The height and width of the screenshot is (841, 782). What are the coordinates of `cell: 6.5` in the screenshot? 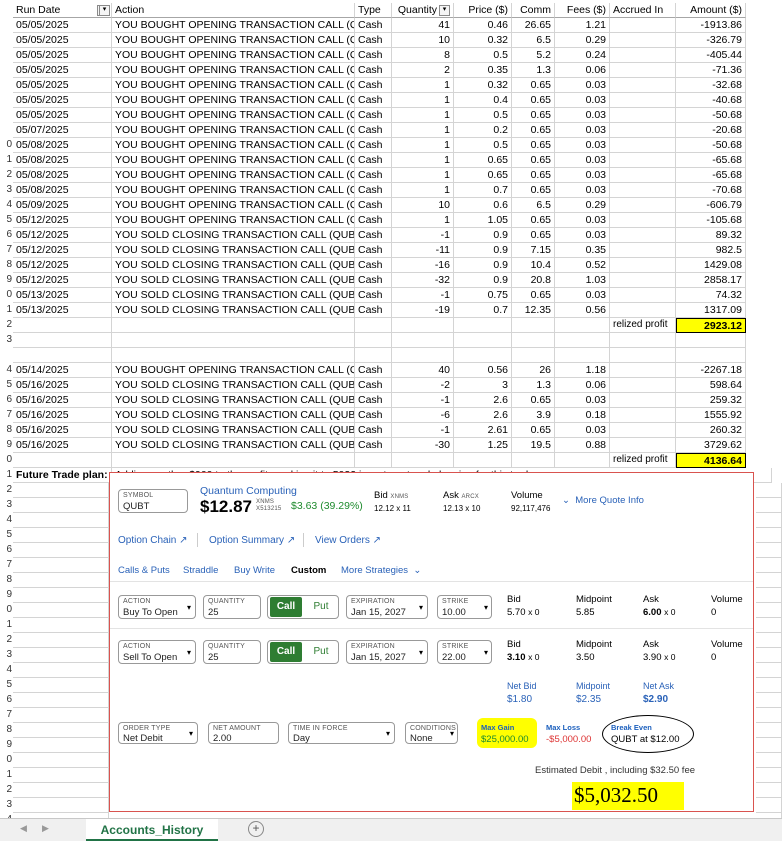 It's located at (533, 205).